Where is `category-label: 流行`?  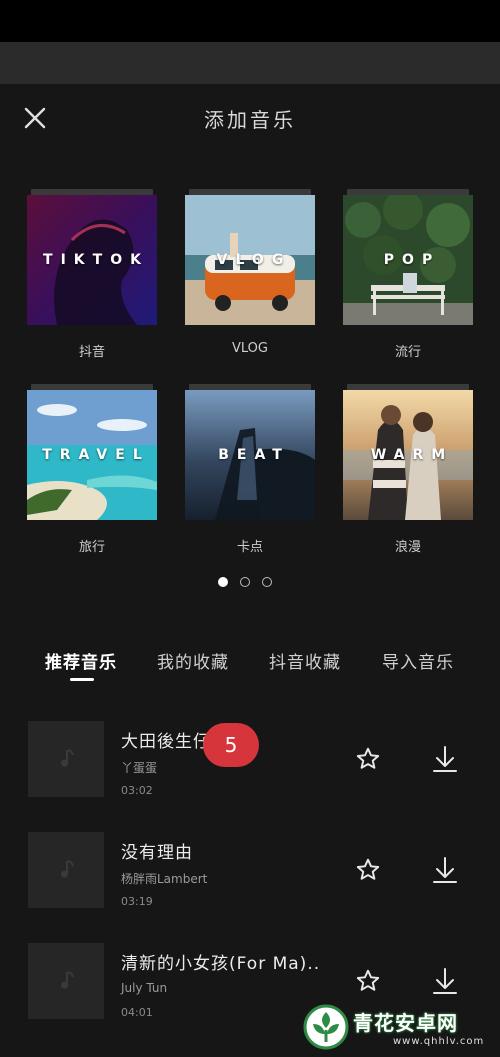
category-label: 流行 is located at coordinates (407, 352).